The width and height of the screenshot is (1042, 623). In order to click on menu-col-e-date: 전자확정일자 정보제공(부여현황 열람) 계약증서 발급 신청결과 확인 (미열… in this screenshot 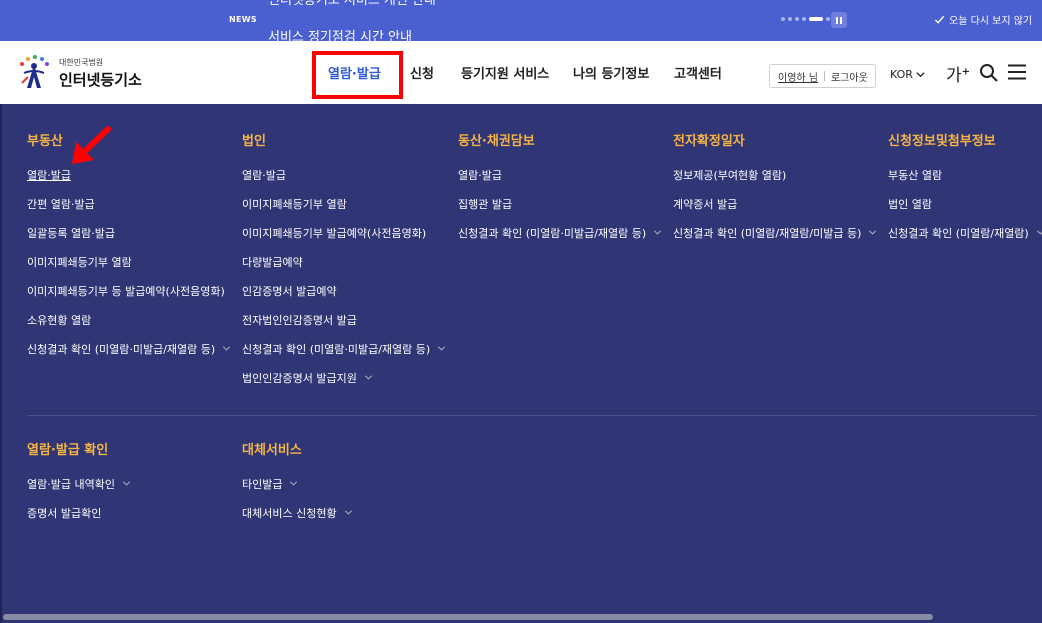, I will do `click(775, 192)`.